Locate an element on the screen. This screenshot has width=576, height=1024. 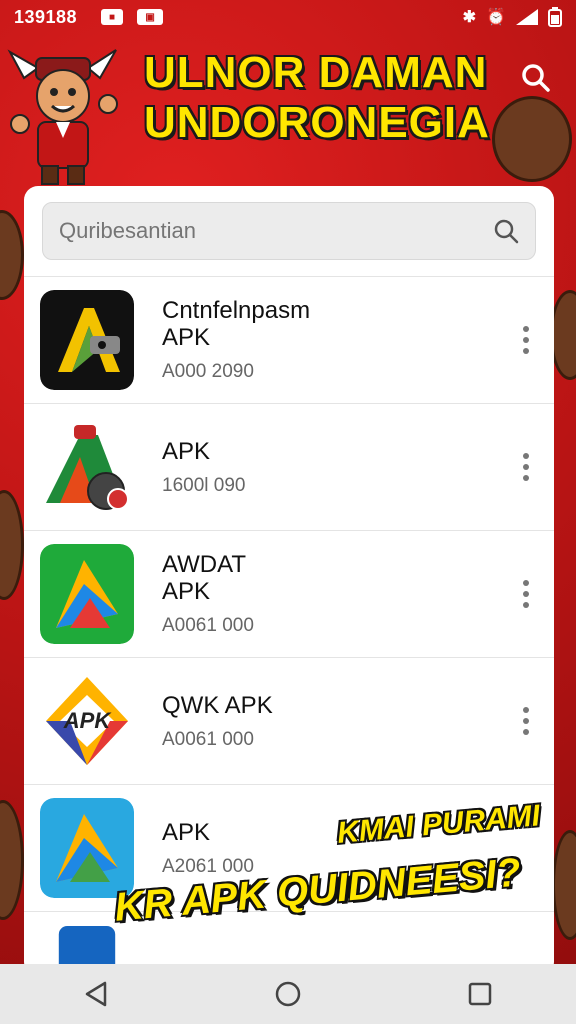
title-line-1: ULNOR DAMAN is located at coordinates (316, 72).